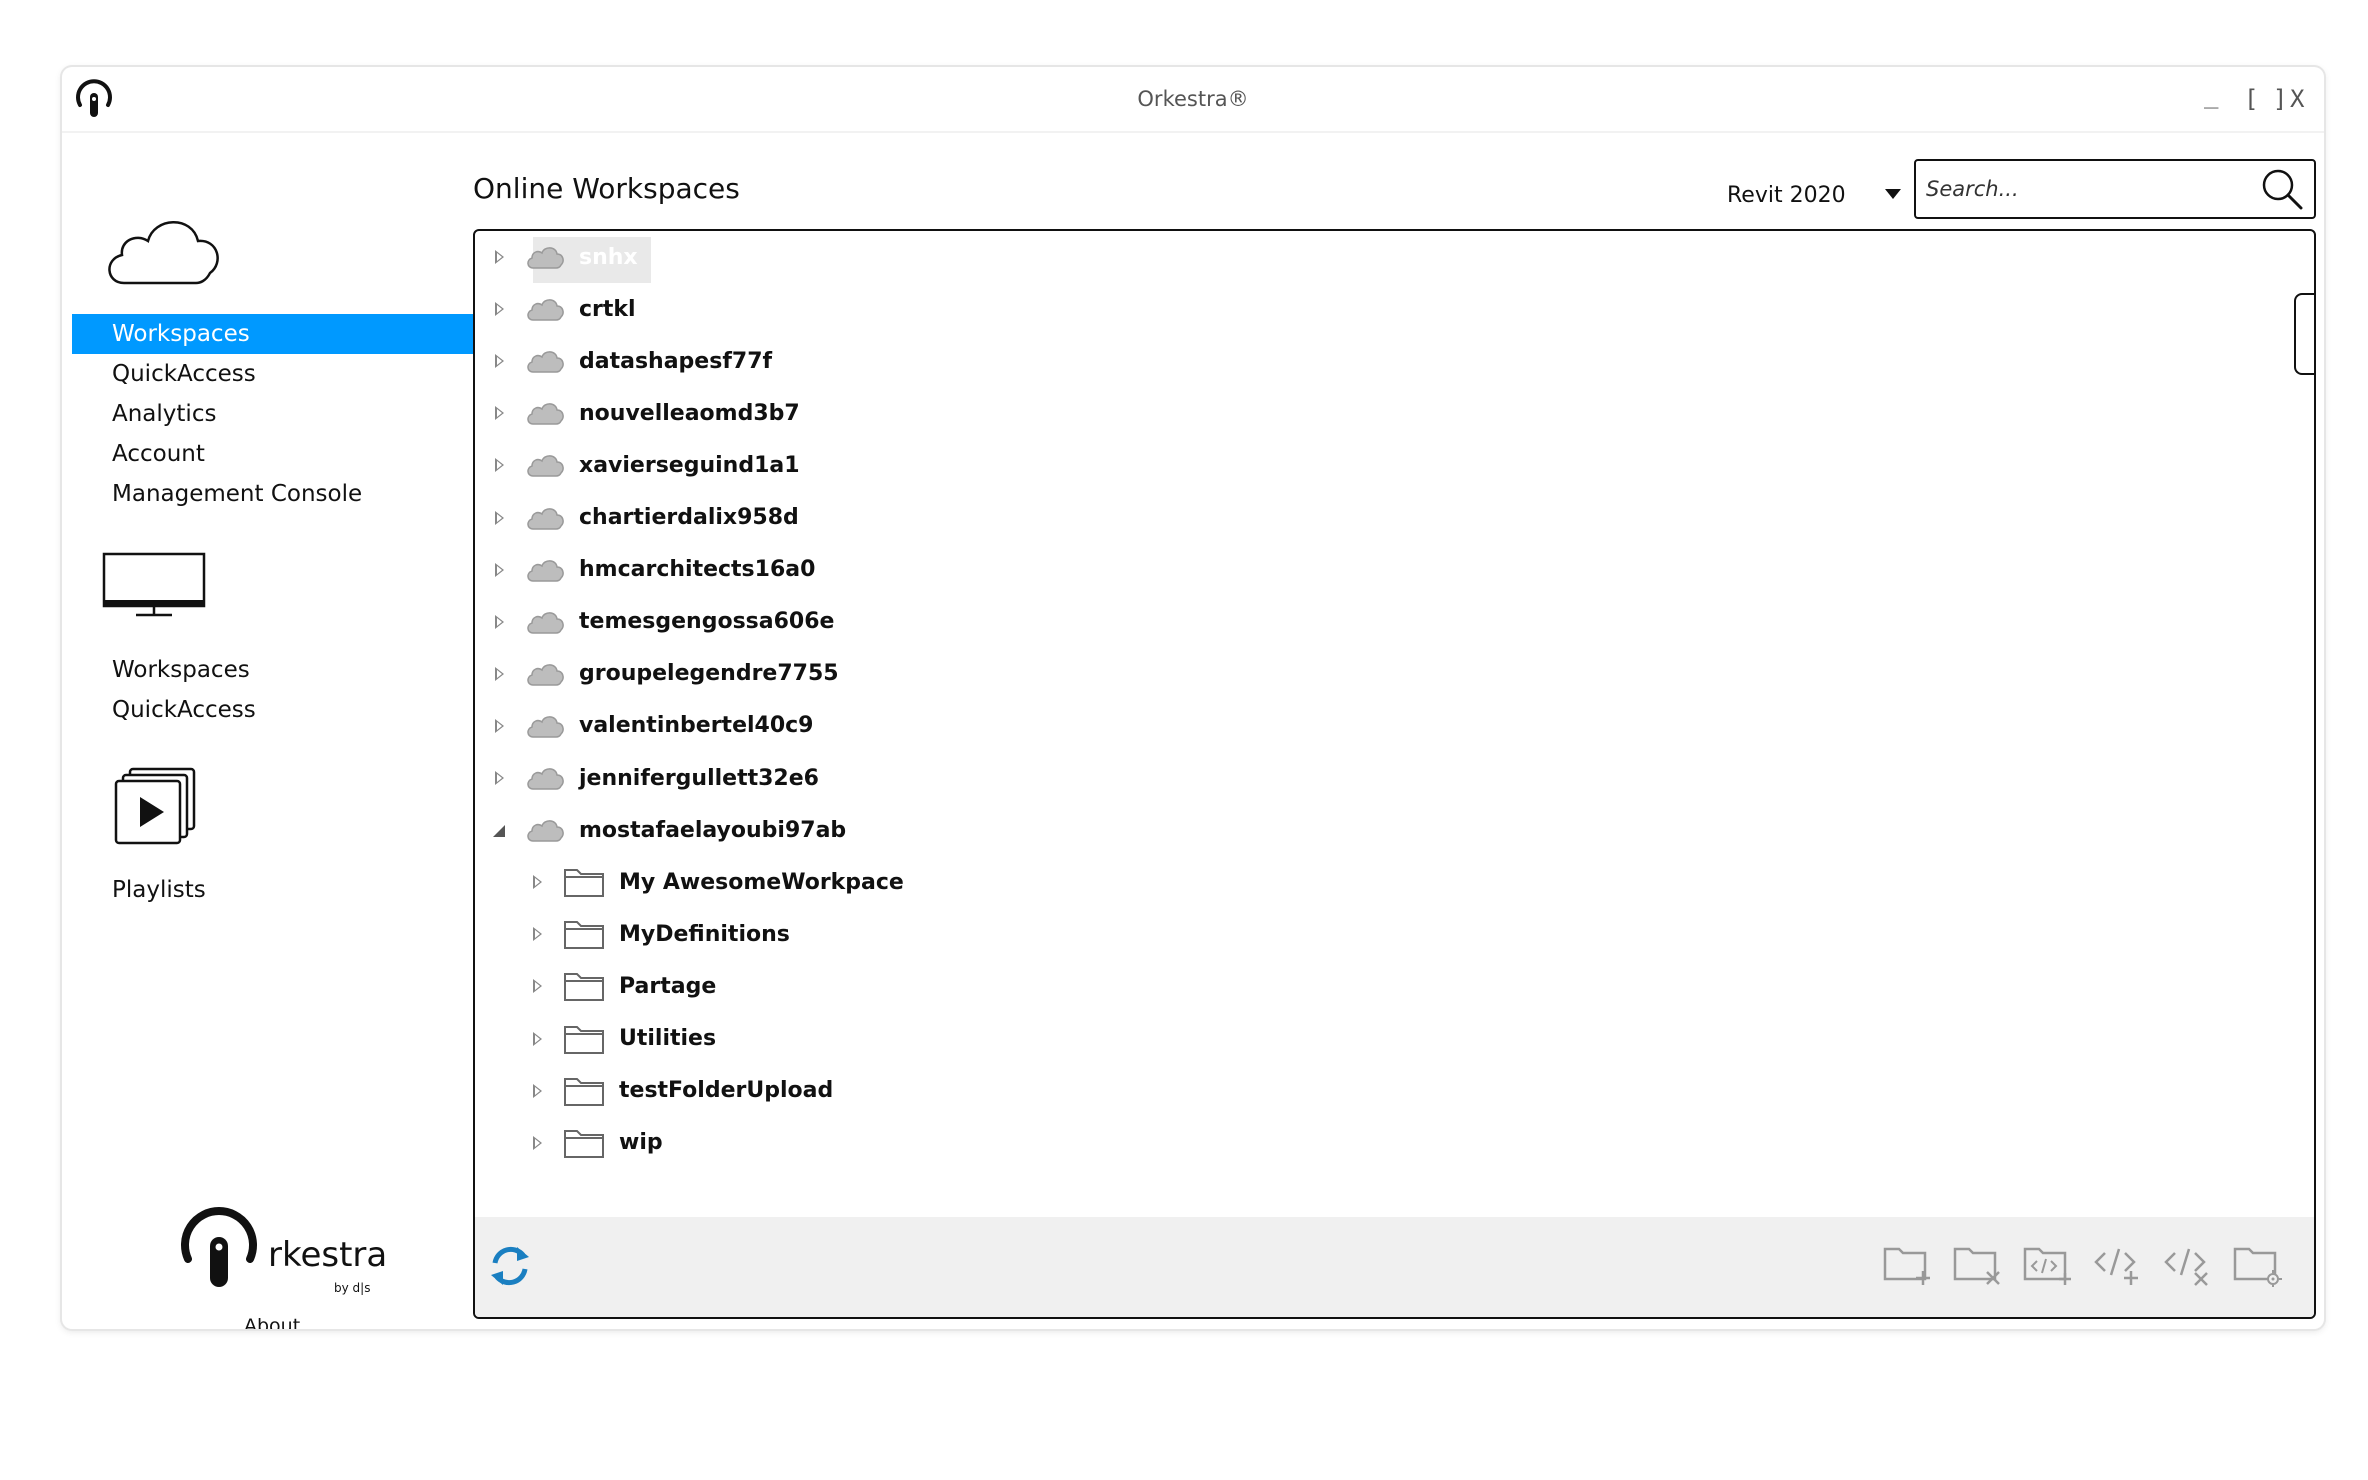 The width and height of the screenshot is (2368, 1480). What do you see at coordinates (606, 188) in the screenshot?
I see `page-title: Online Workspaces` at bounding box center [606, 188].